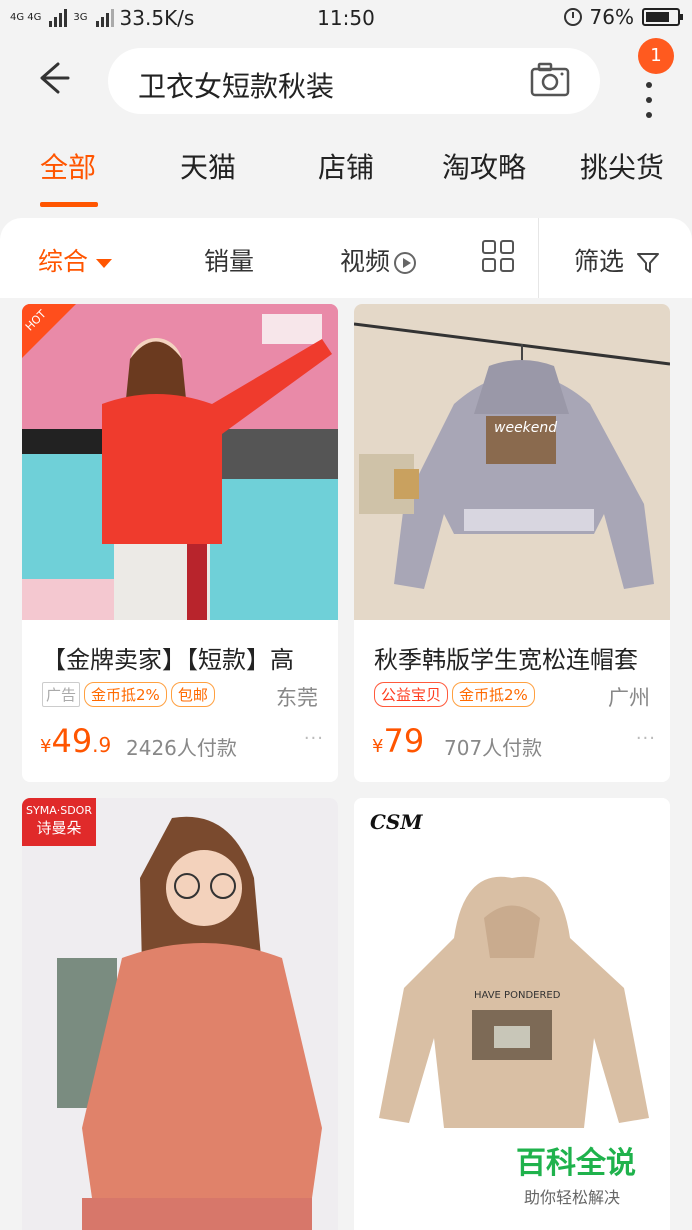 This screenshot has height=1230, width=692. I want to click on product-tags: 公益宝贝 金币抵2%, so click(454, 694).